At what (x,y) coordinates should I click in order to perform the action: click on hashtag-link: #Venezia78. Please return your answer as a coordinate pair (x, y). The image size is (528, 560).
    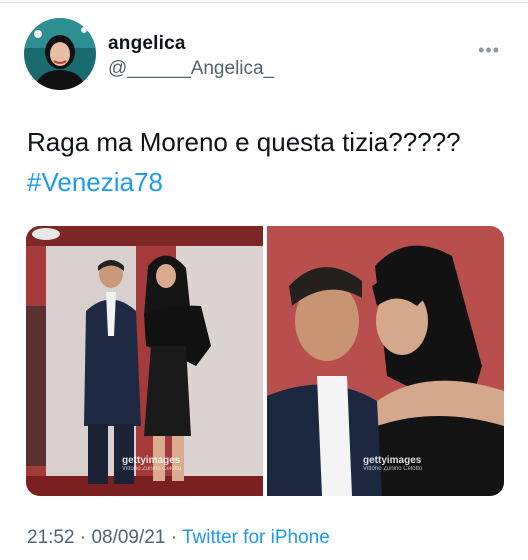
    Looking at the image, I should click on (267, 182).